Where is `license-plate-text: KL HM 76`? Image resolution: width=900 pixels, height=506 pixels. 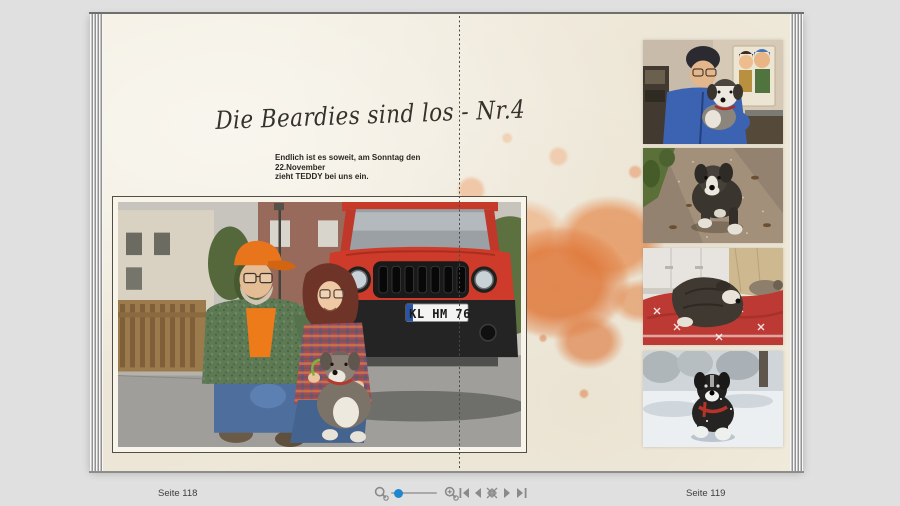 license-plate-text: KL HM 76 is located at coordinates (440, 314).